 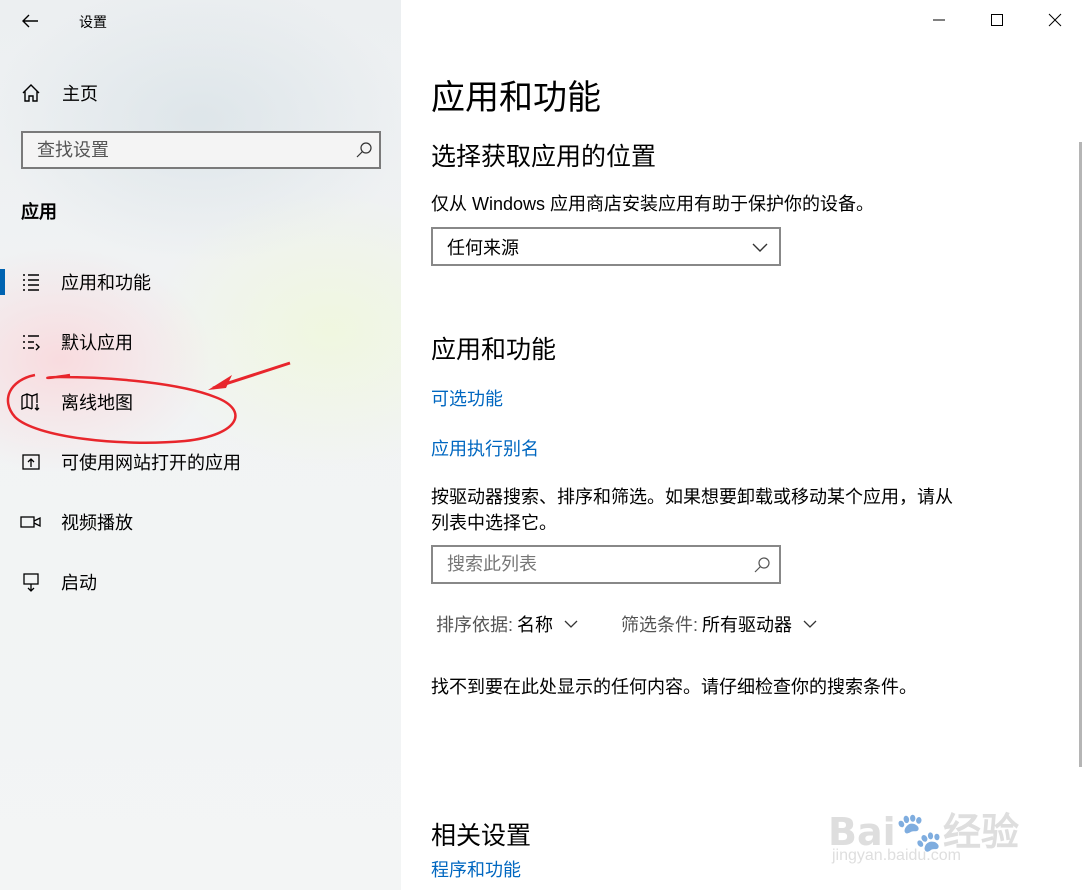 I want to click on filter-value: 所有驱动器, so click(x=747, y=625).